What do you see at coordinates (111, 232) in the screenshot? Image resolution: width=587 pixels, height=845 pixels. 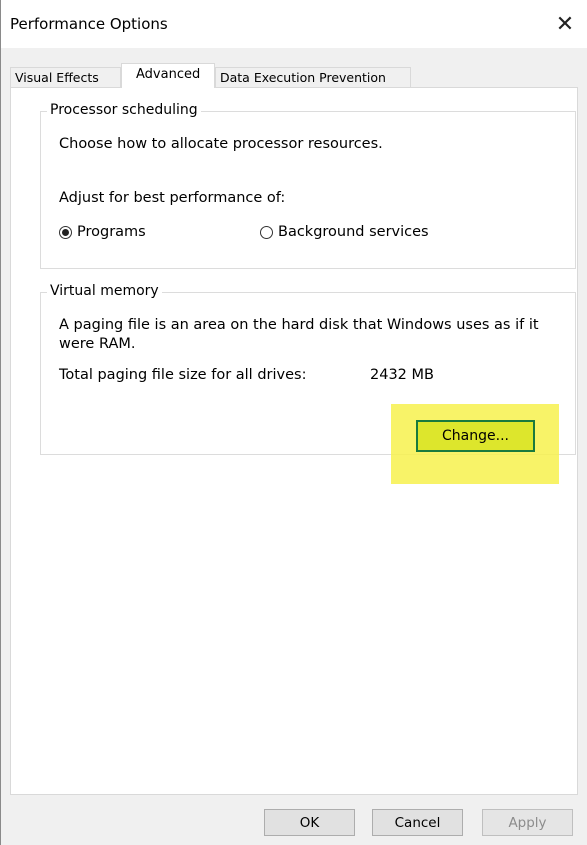 I see `radio-programs-label: Programs` at bounding box center [111, 232].